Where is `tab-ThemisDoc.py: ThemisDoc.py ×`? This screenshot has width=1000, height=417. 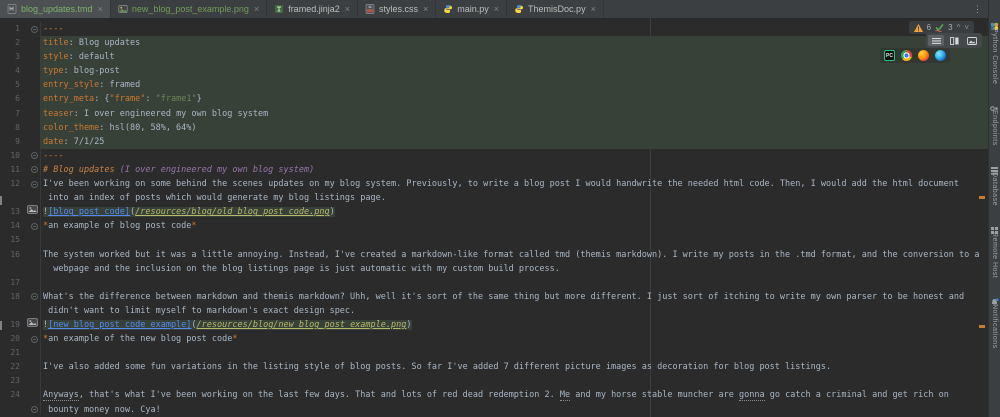 tab-ThemisDoc.py: ThemisDoc.py × is located at coordinates (555, 9).